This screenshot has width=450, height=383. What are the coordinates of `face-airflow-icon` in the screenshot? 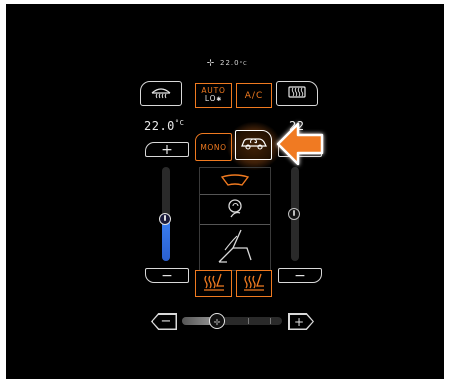 It's located at (235, 210).